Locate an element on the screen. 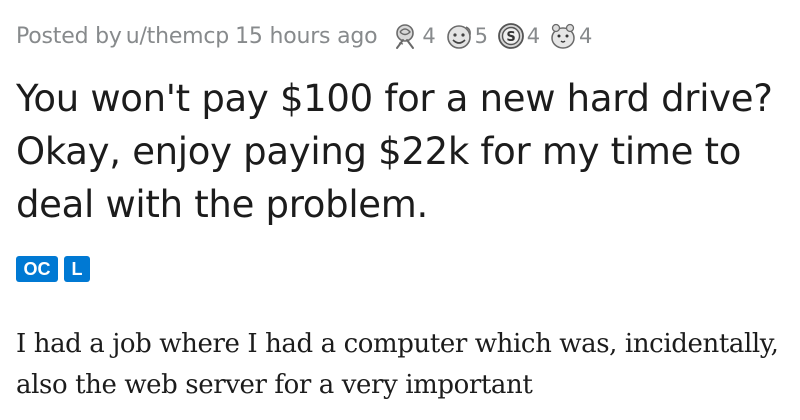  flair-l: L is located at coordinates (77, 269).